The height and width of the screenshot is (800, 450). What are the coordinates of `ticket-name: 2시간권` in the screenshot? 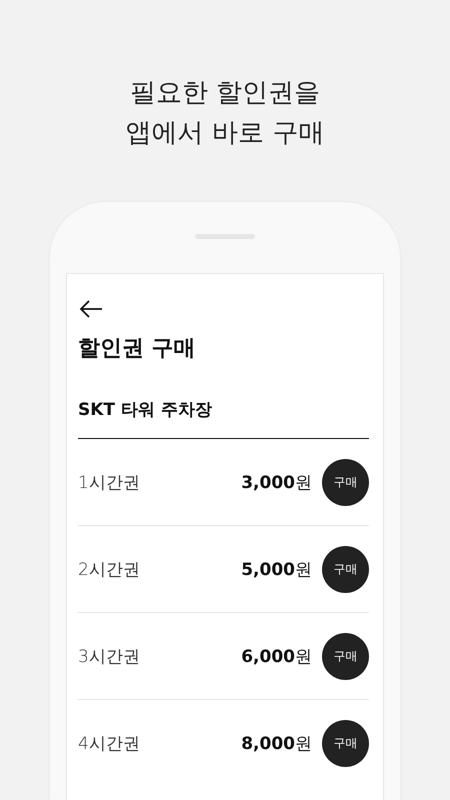 It's located at (109, 569).